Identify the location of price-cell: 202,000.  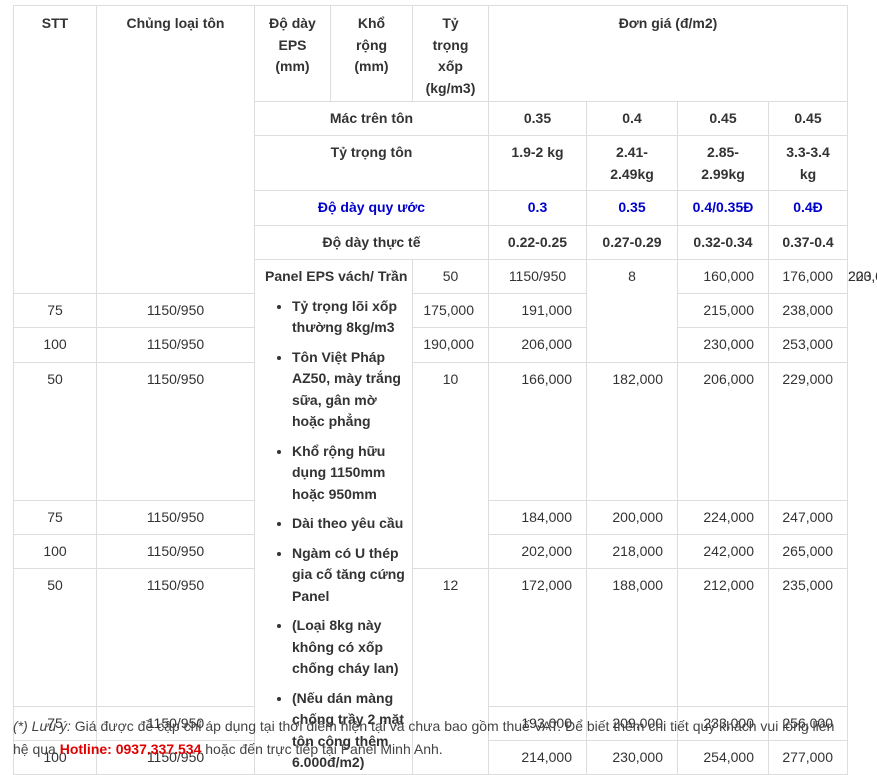
(537, 551).